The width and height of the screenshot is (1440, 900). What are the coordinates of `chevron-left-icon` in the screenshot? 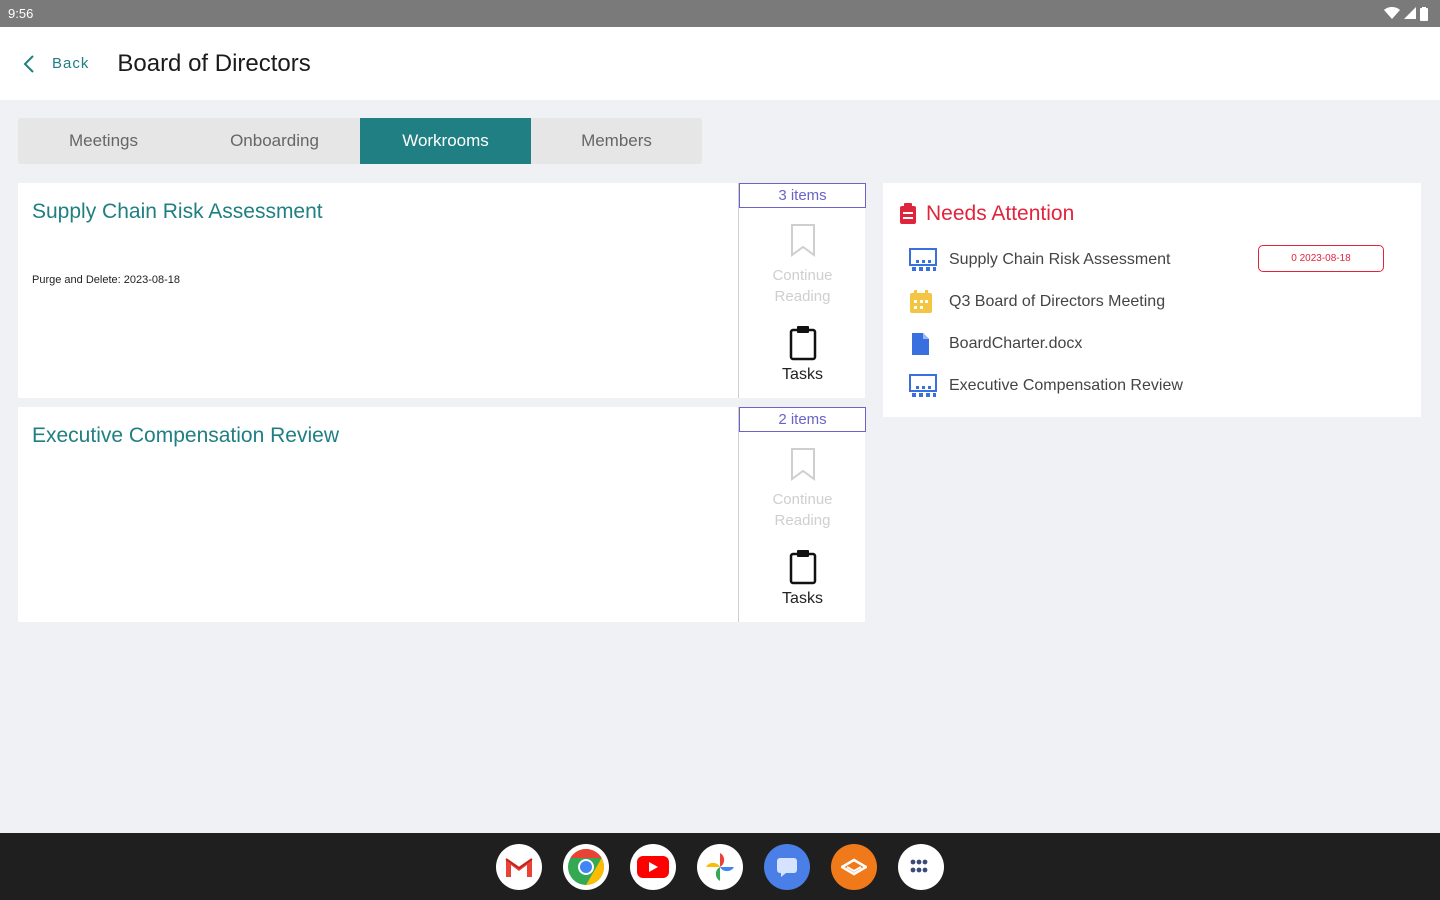 It's located at (28, 63).